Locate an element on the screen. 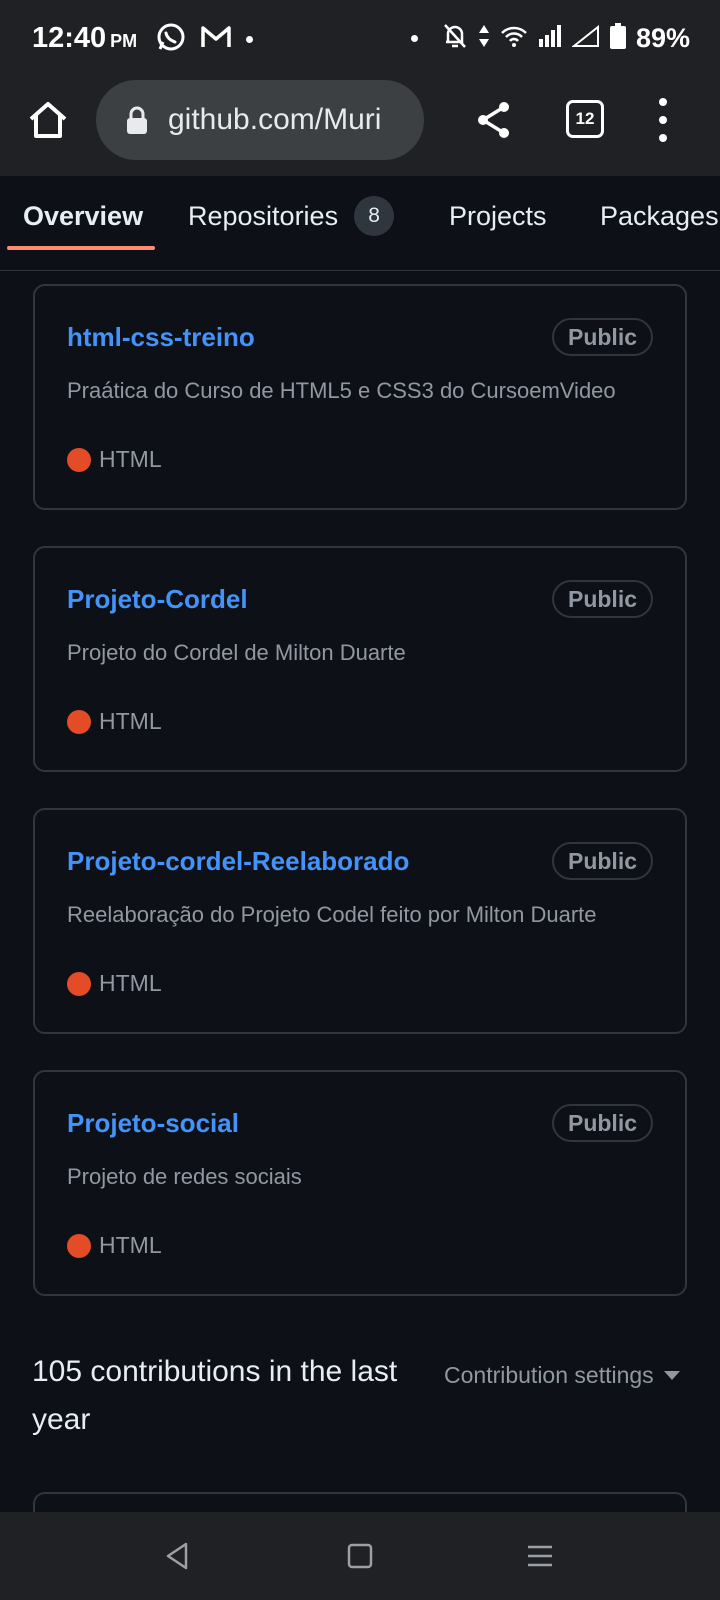  url-text: github.com/Muri is located at coordinates (275, 119).